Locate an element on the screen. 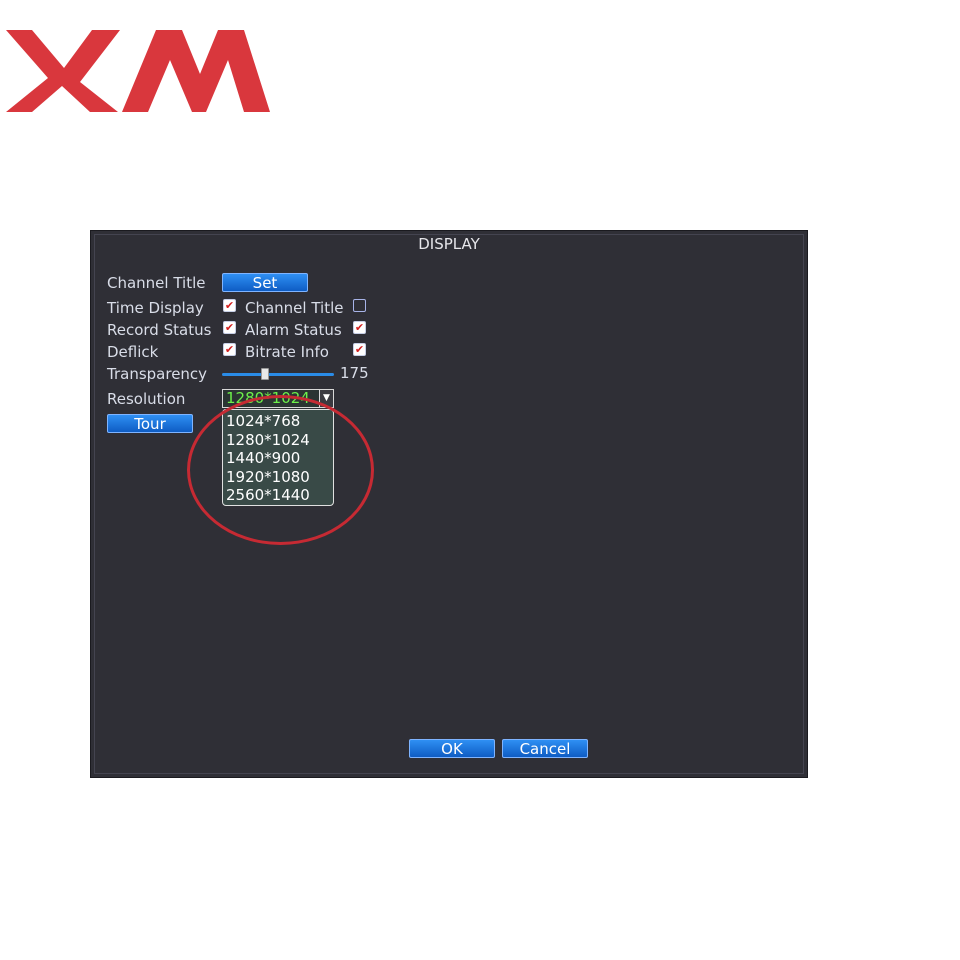  resolution-option: 1280*1024 is located at coordinates (278, 440).